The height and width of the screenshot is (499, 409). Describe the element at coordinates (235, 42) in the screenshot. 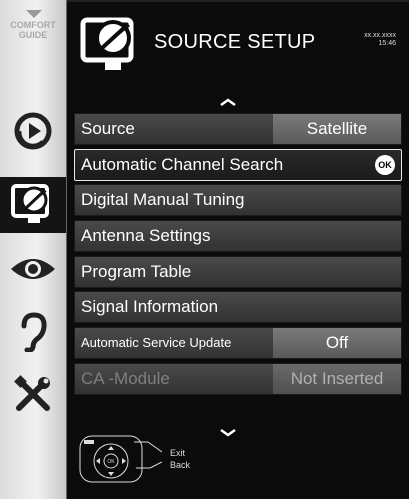

I see `page-title: SOURCE SETUP` at that location.